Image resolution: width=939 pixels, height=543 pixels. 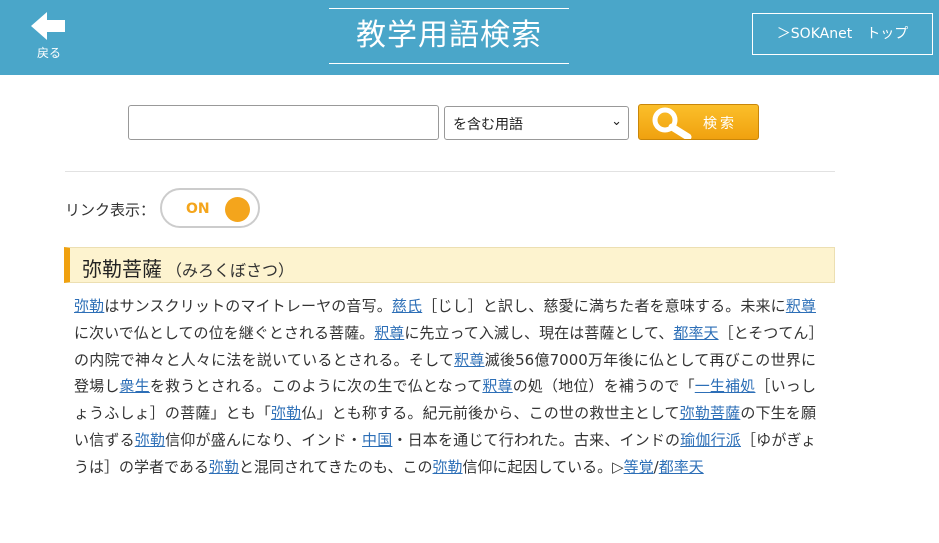 What do you see at coordinates (842, 34) in the screenshot?
I see `sokanet-top-button: ＞SOKAnet トップ` at bounding box center [842, 34].